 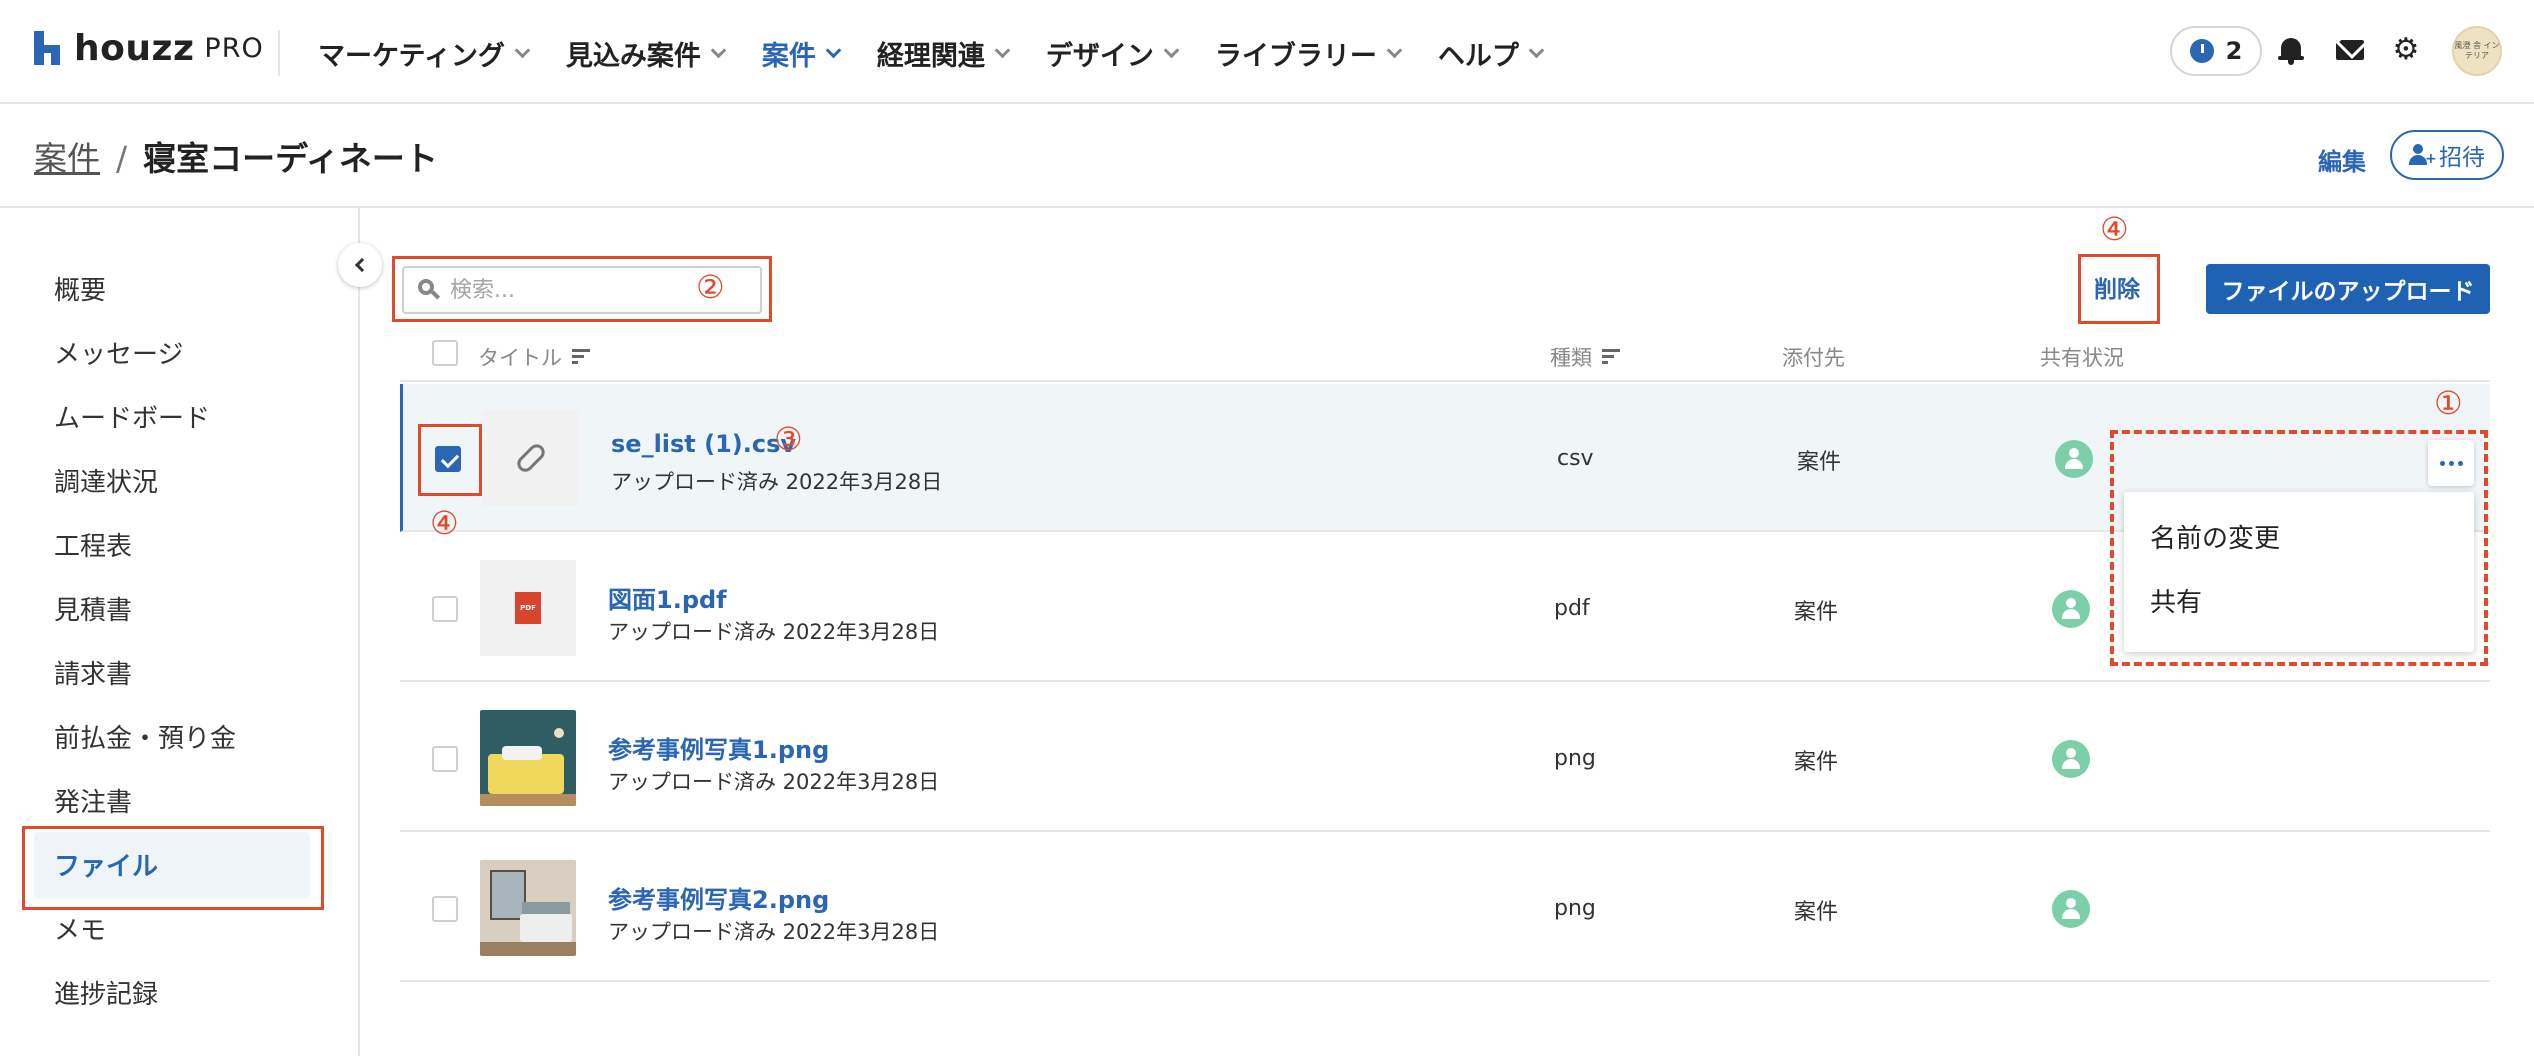 What do you see at coordinates (2348, 289) in the screenshot?
I see `upload-file-button: ファイルのアップロード` at bounding box center [2348, 289].